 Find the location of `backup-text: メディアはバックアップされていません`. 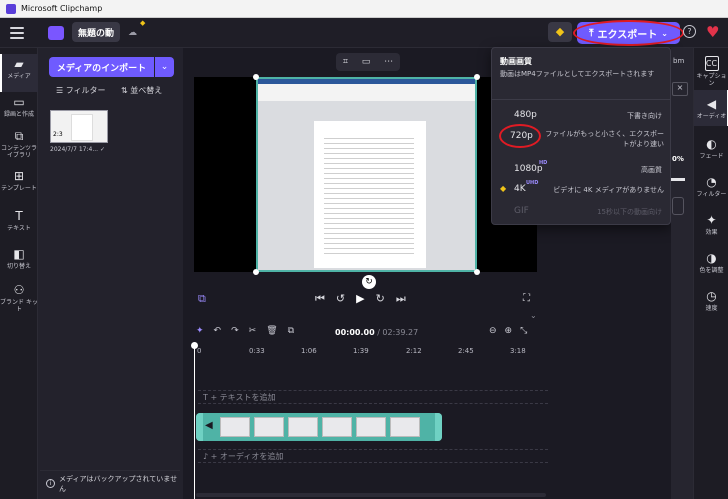

backup-text: メディアはバックアップされていません is located at coordinates (118, 483).